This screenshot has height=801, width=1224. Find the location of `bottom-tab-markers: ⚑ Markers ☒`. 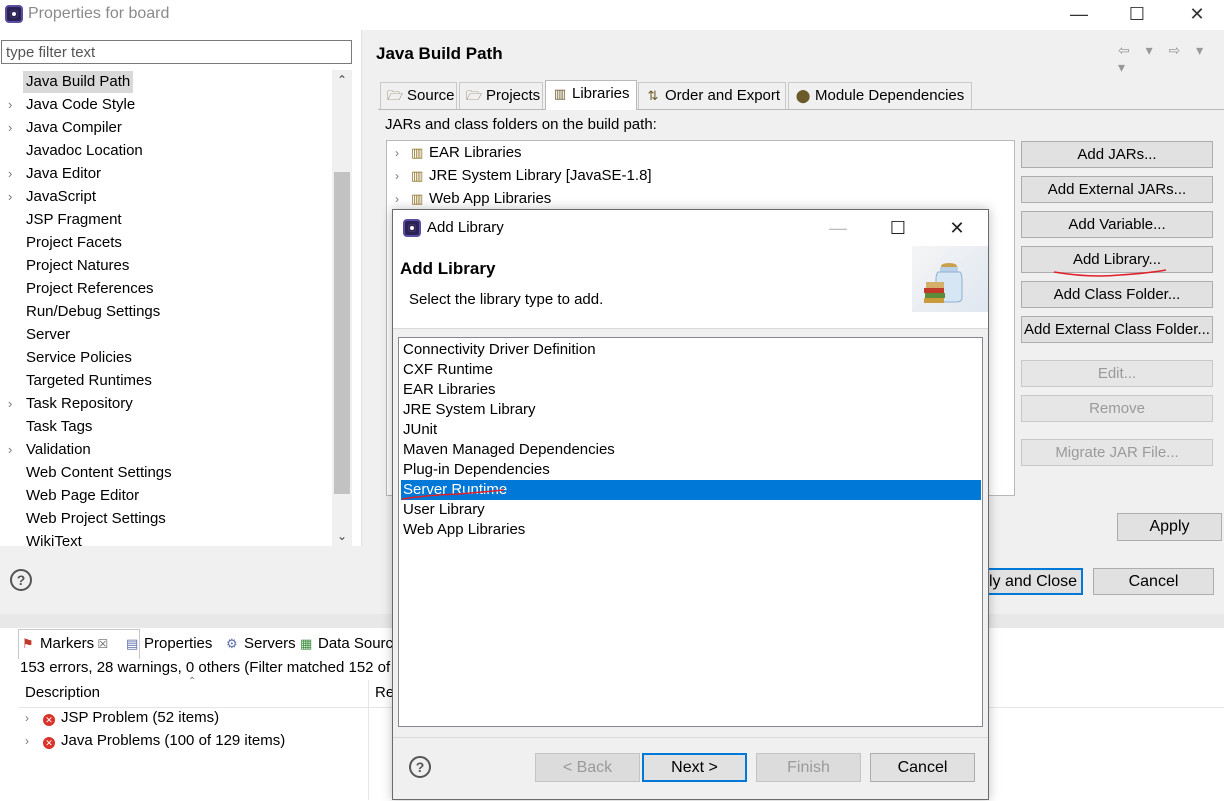

bottom-tab-markers: ⚑ Markers ☒ is located at coordinates (65, 644).